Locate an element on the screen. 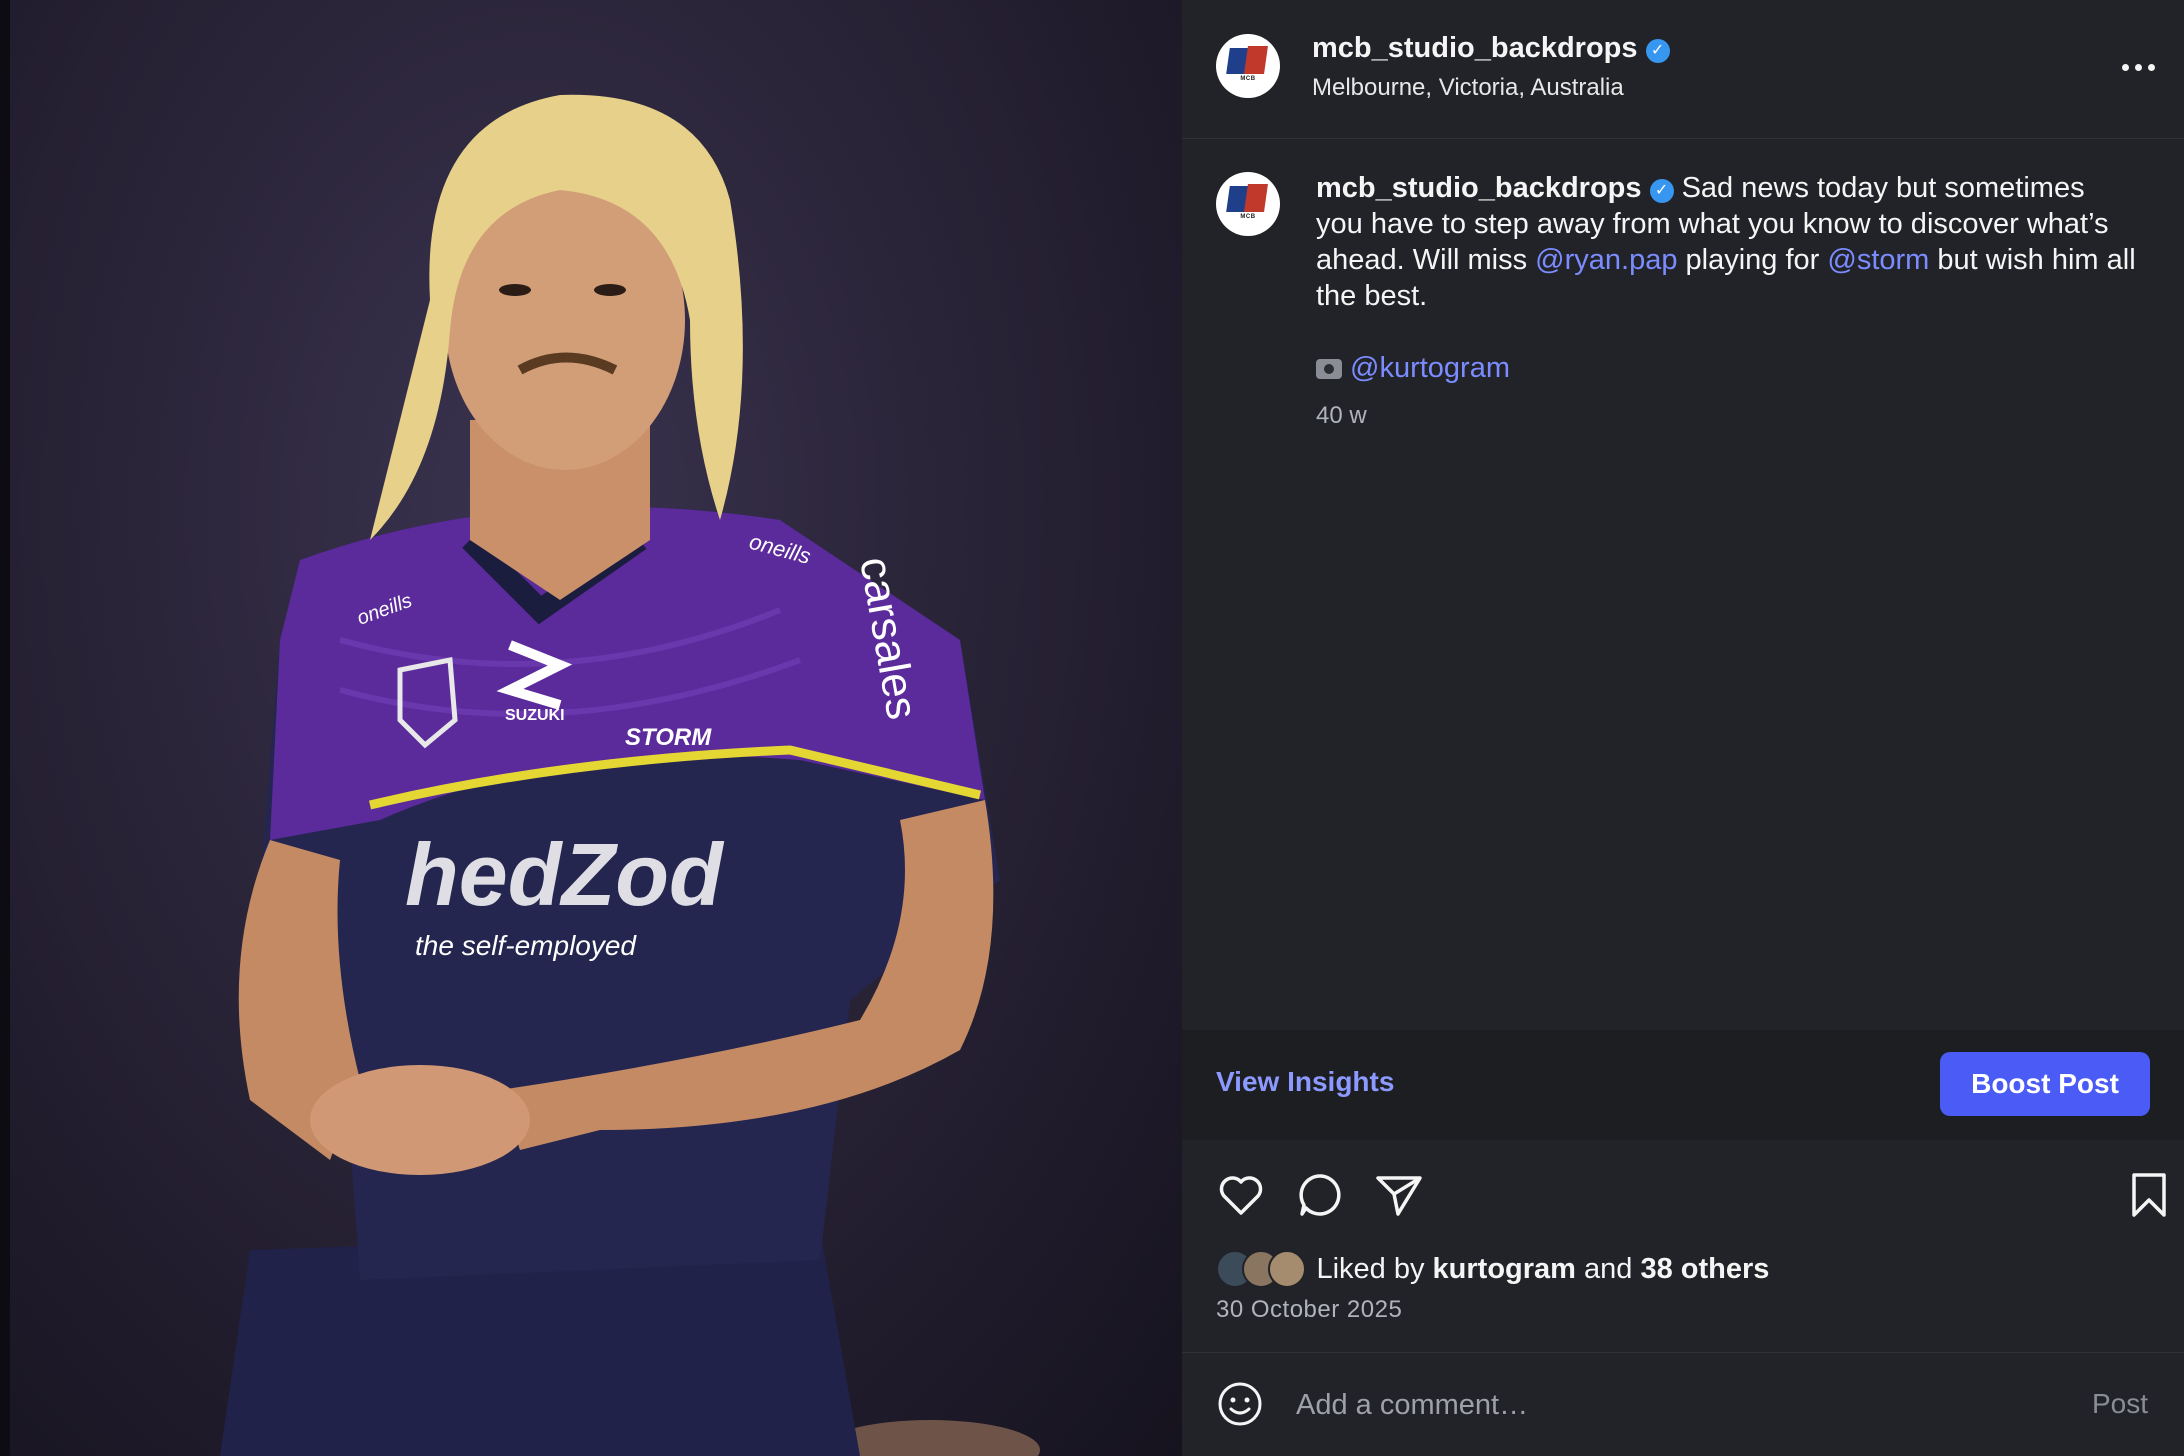  player-hands is located at coordinates (420, 1120).